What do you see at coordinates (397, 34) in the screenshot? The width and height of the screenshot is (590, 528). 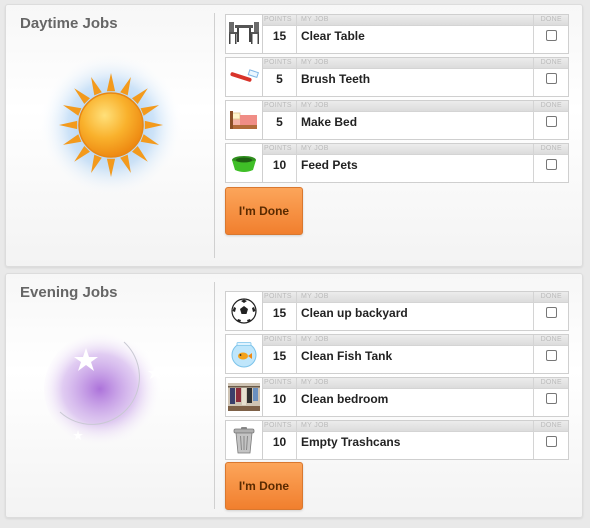 I see `job-row-clear-table: POINTS MY JOB DONE 15 Clear Table` at bounding box center [397, 34].